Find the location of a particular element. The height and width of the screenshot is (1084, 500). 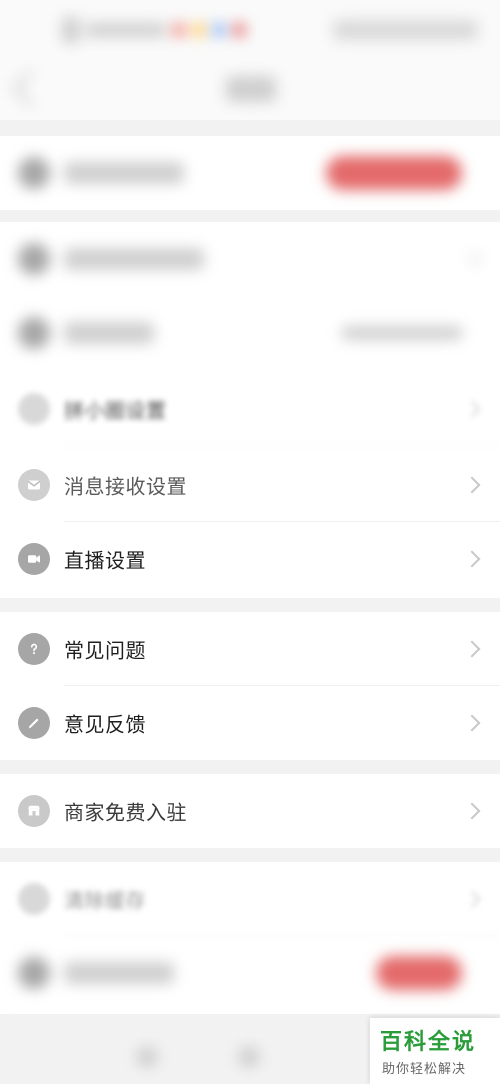

group-bottom: 清除缓存 is located at coordinates (250, 938).